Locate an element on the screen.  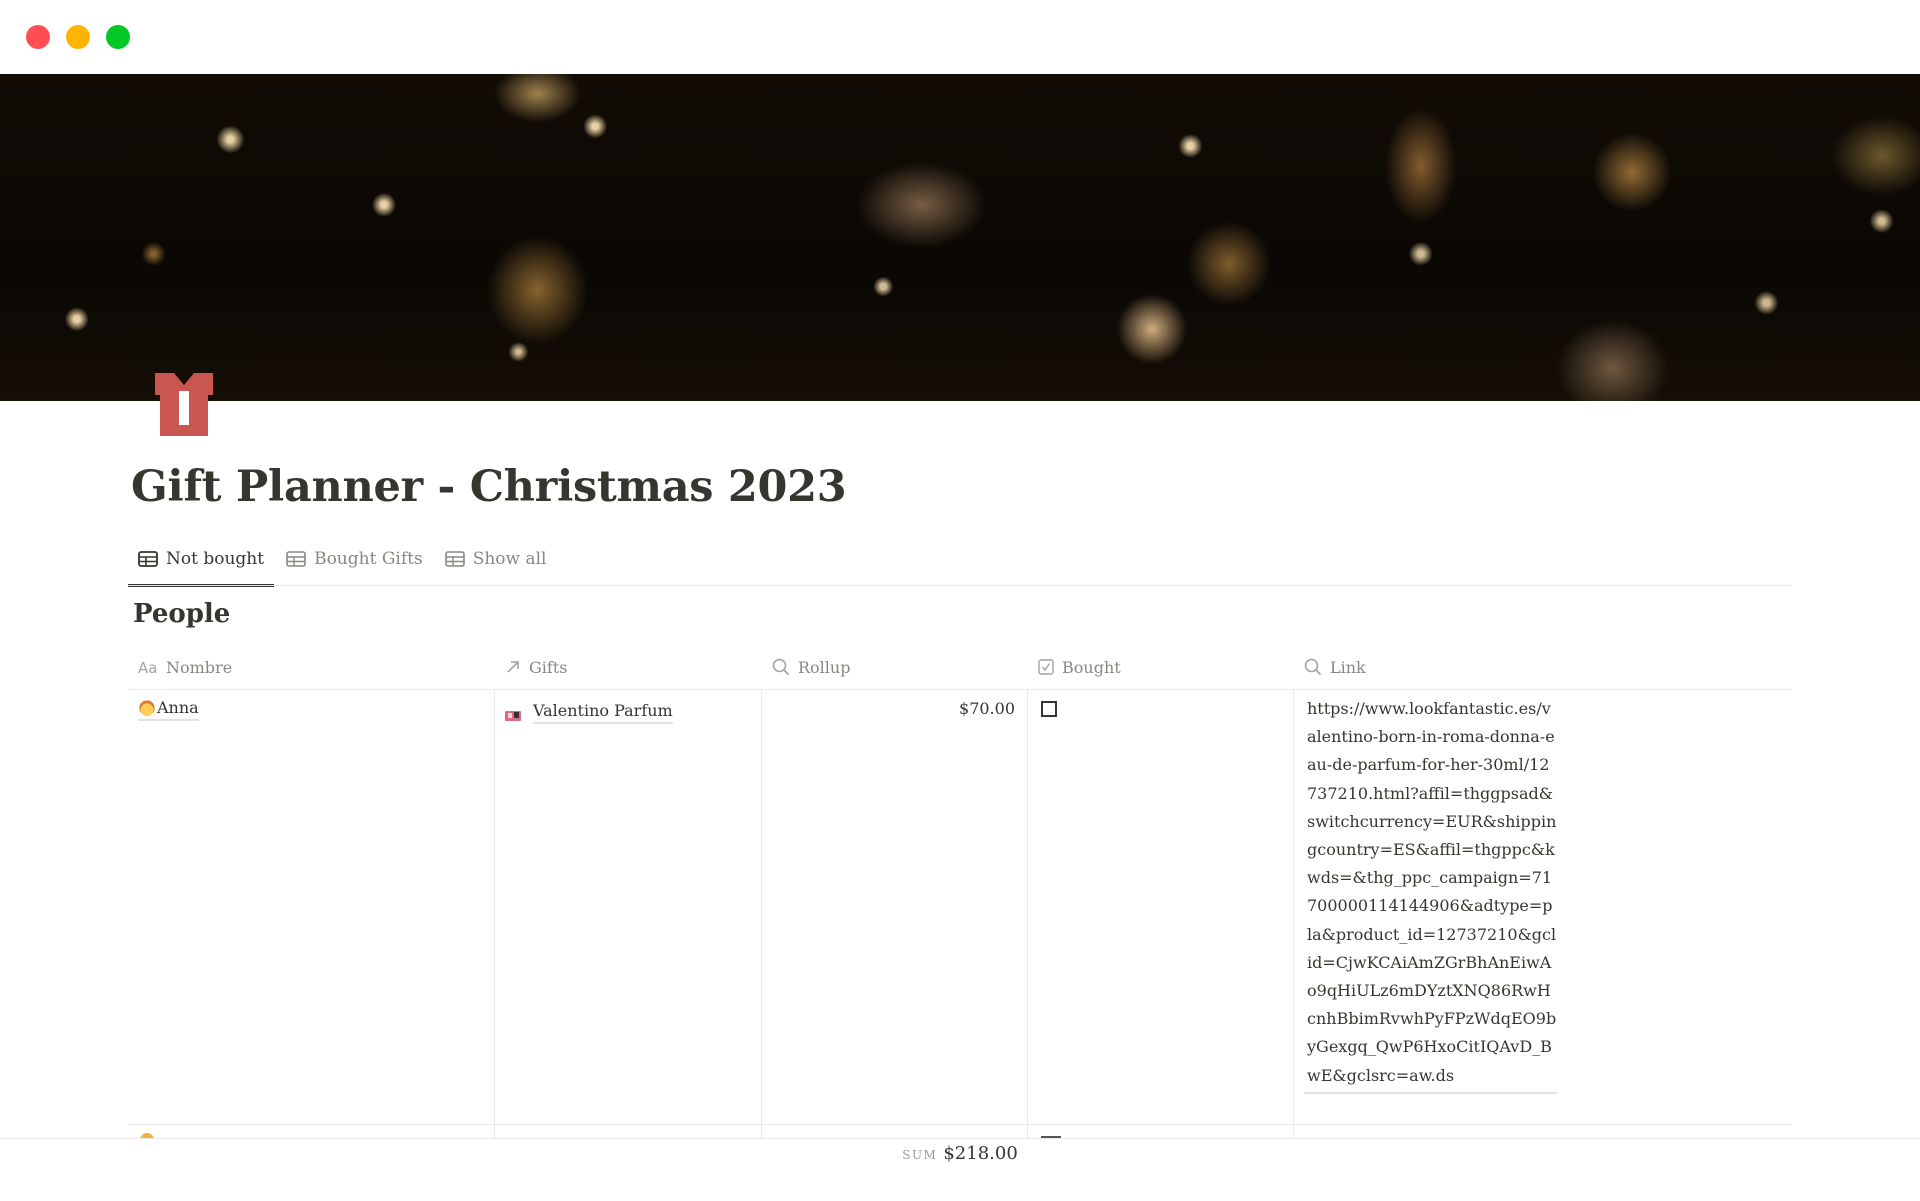
column-label: Rollup is located at coordinates (824, 667).